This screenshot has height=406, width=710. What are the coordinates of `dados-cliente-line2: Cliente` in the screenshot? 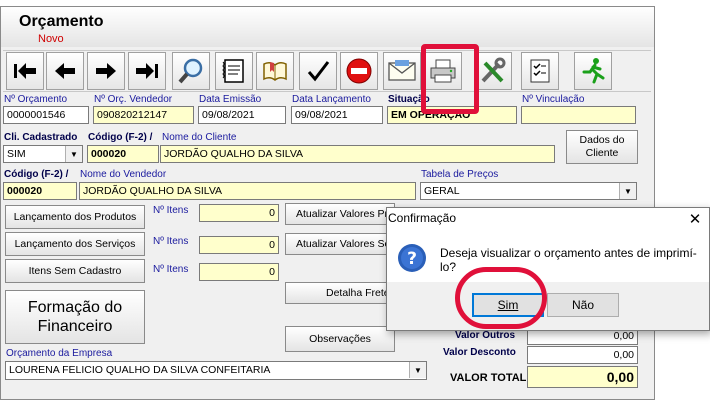 It's located at (602, 153).